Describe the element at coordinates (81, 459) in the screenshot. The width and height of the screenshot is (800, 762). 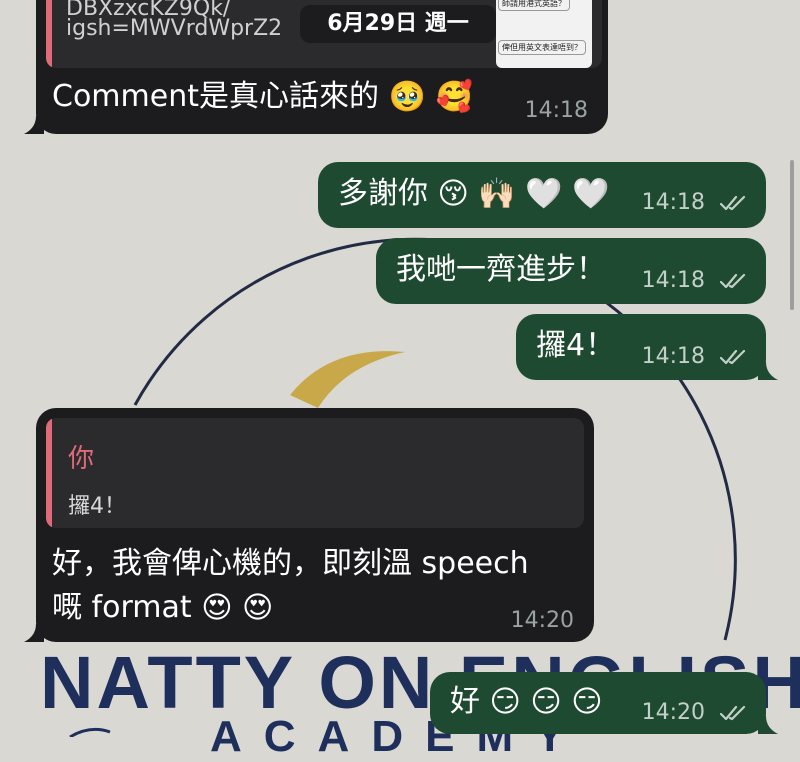
I see `reply-quote-sender: 你` at that location.